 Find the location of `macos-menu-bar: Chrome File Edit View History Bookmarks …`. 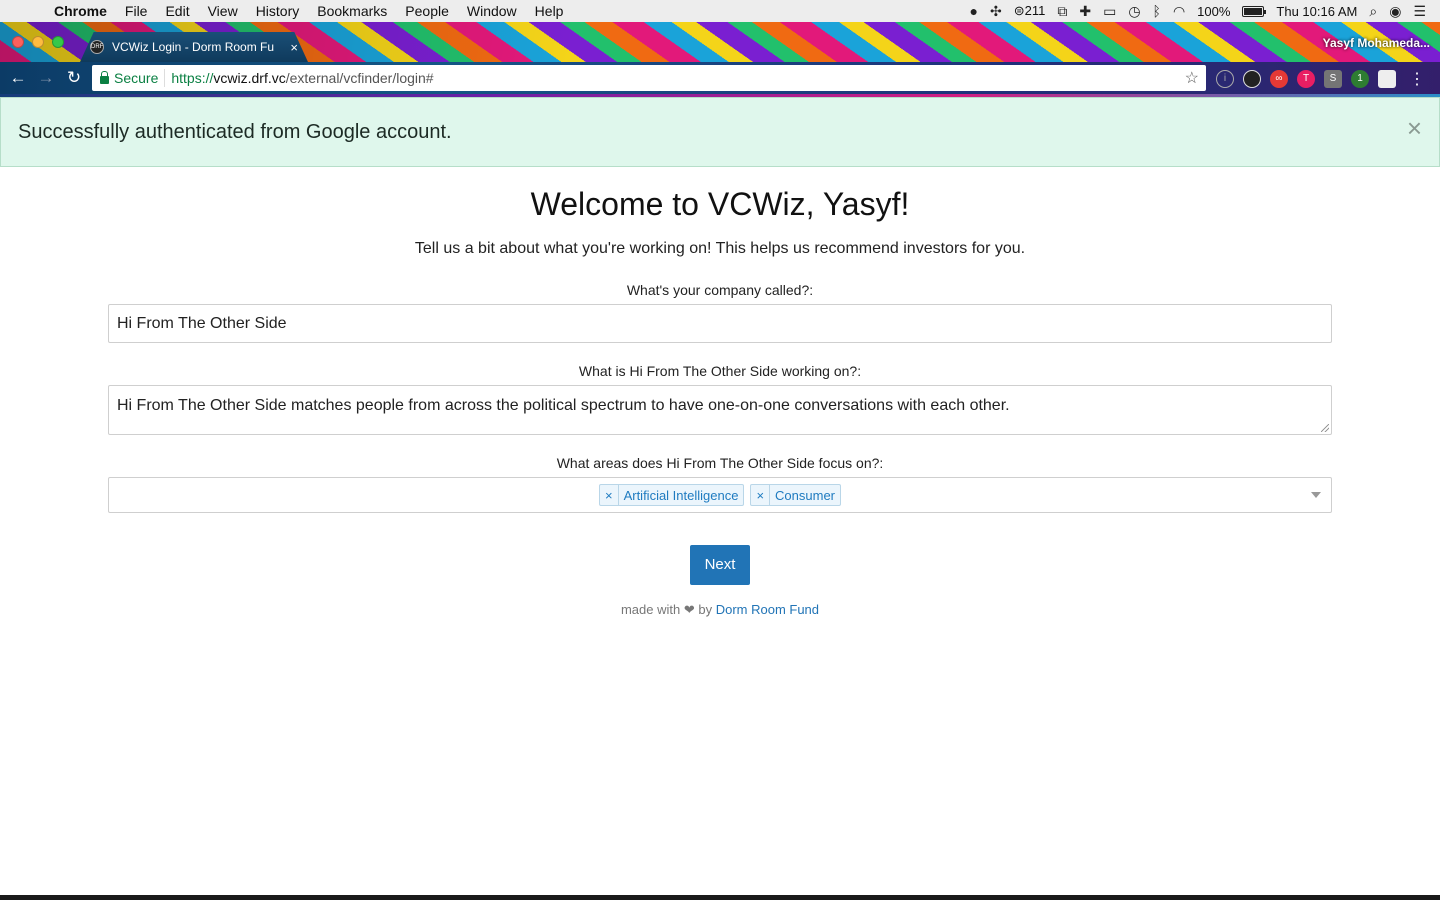

macos-menu-bar: Chrome File Edit View History Bookmarks … is located at coordinates (720, 11).